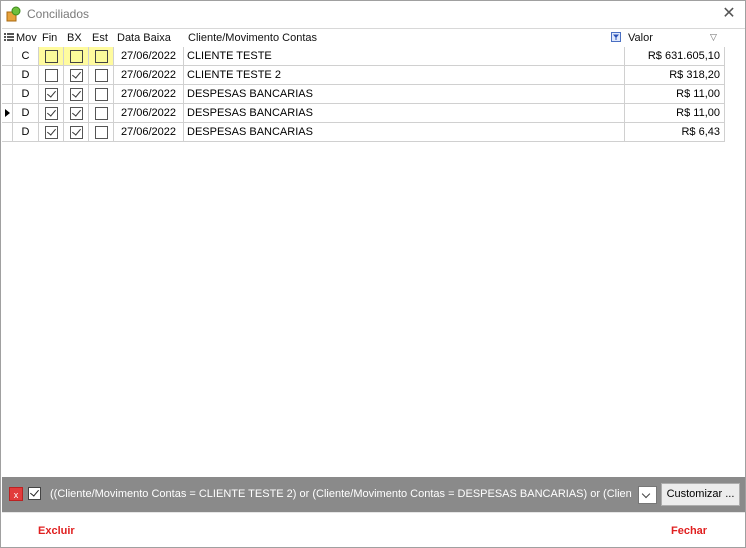 This screenshot has width=746, height=548. I want to click on title-bar: Conciliados ✕, so click(373, 14).